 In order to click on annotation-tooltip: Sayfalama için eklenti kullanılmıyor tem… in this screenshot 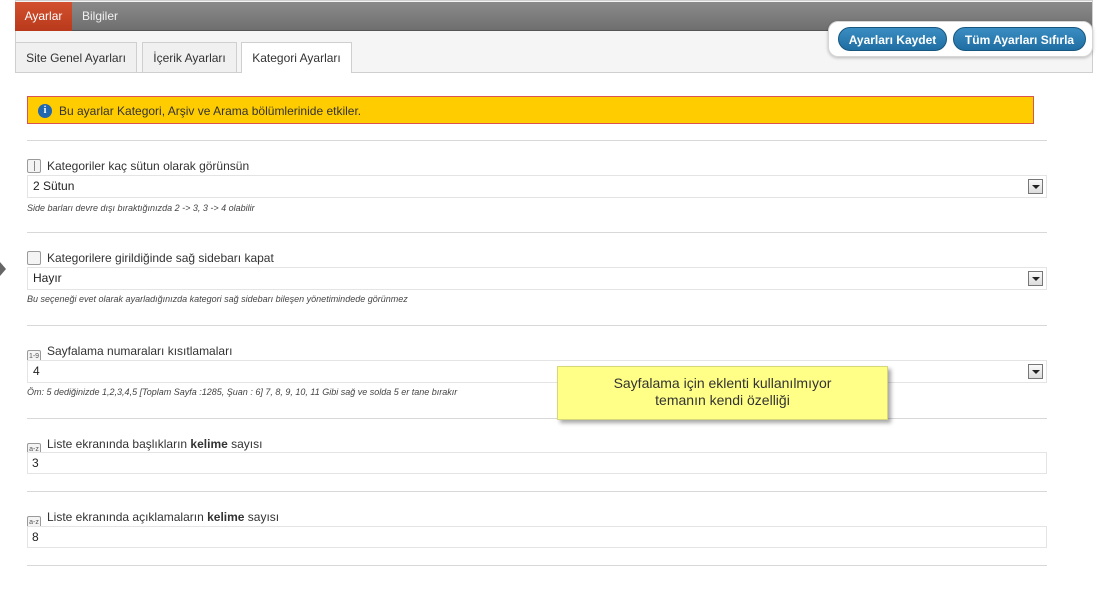, I will do `click(722, 393)`.